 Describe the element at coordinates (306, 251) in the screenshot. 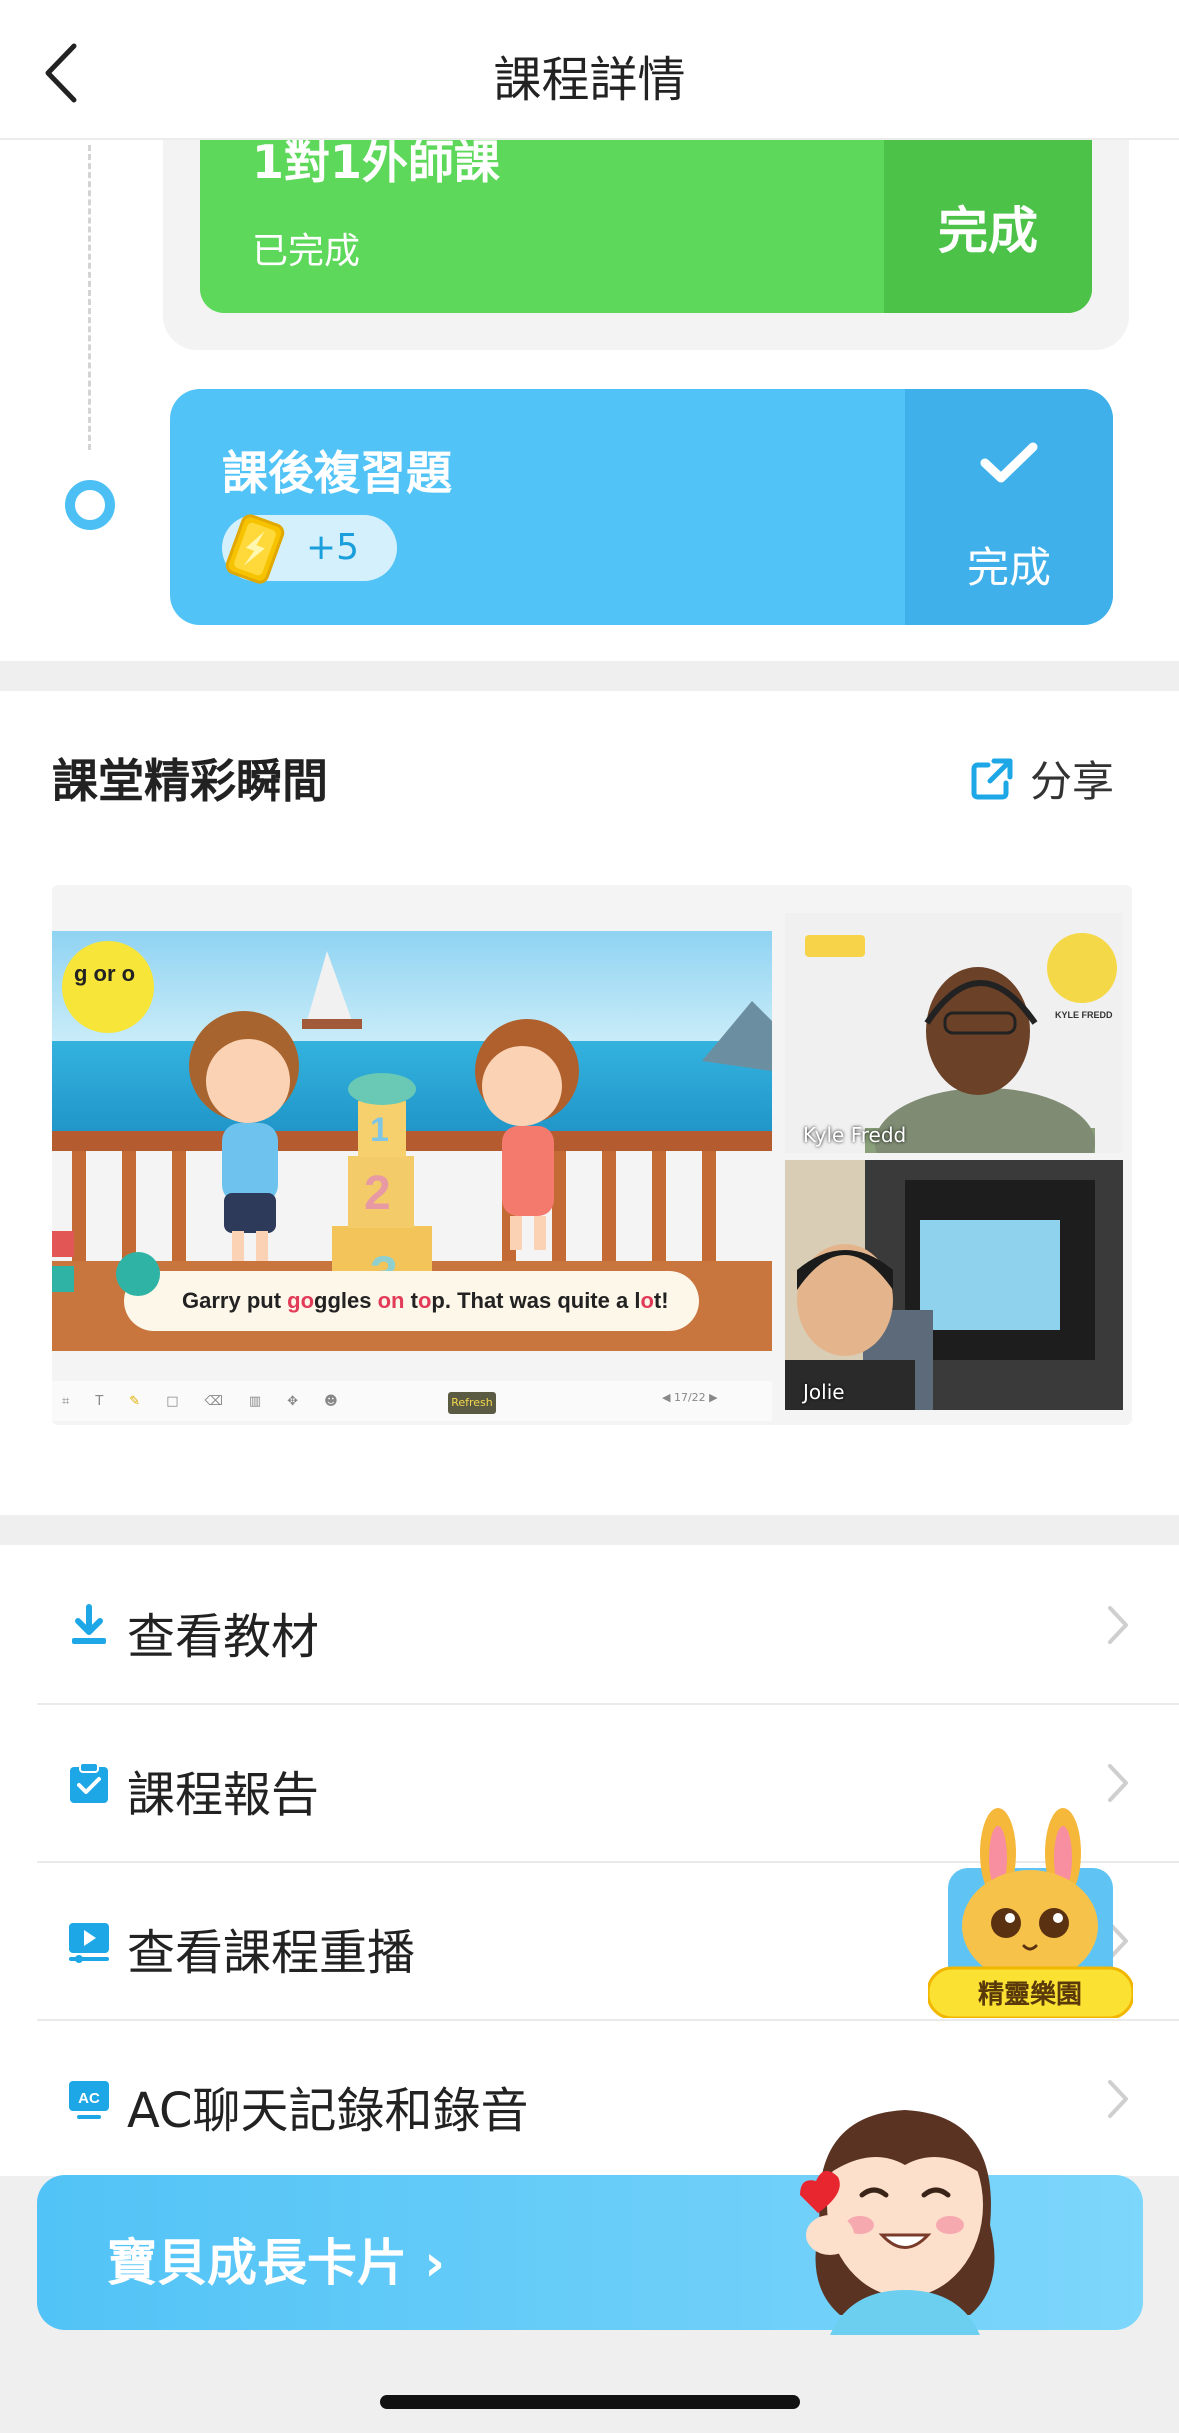

I see `lesson-status: 已完成` at that location.